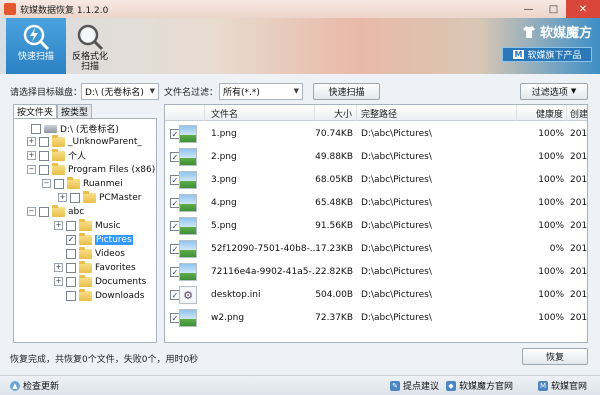 The image size is (600, 395). What do you see at coordinates (556, 249) in the screenshot?
I see `cell-health: 0%` at bounding box center [556, 249].